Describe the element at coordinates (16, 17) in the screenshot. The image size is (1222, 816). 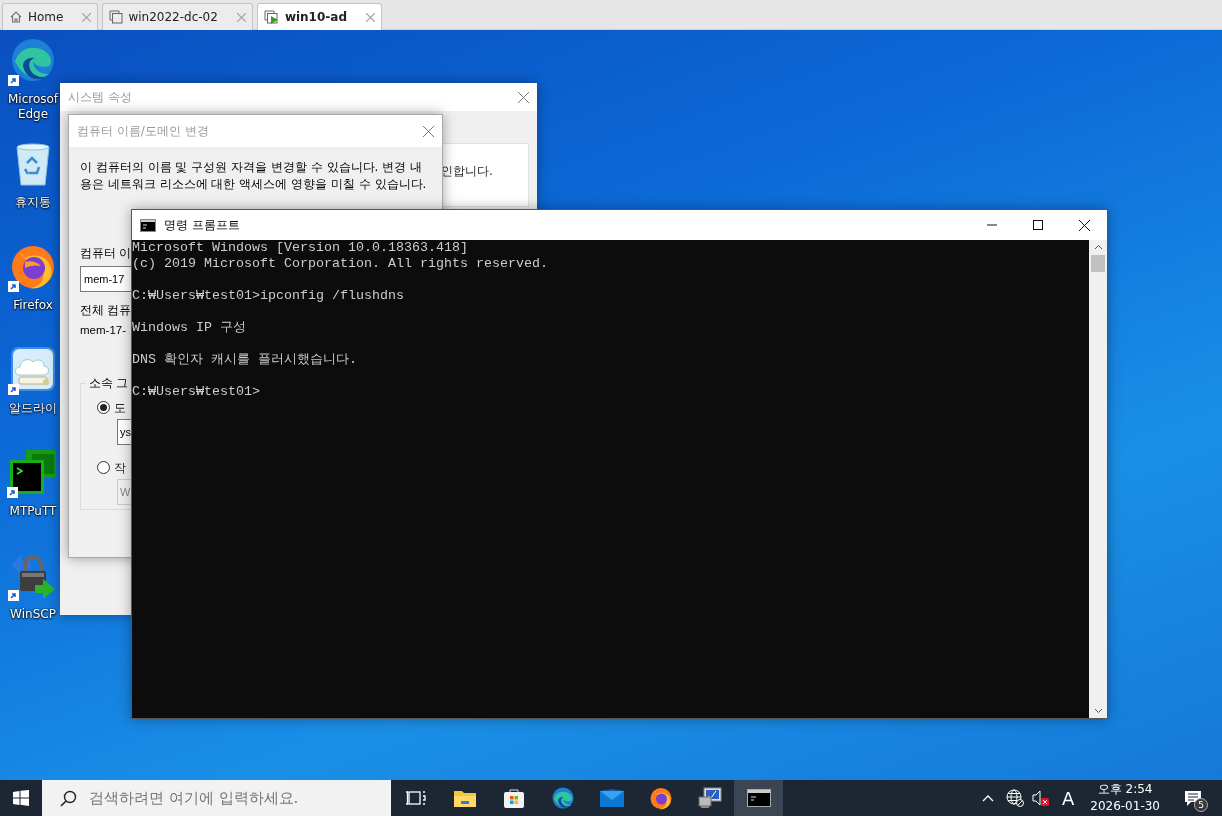
I see `home-icon` at that location.